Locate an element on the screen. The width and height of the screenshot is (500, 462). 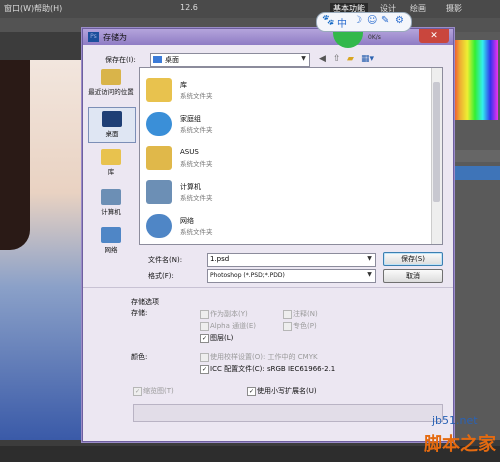
place-network-label: 网络 is located at coordinates (111, 250).